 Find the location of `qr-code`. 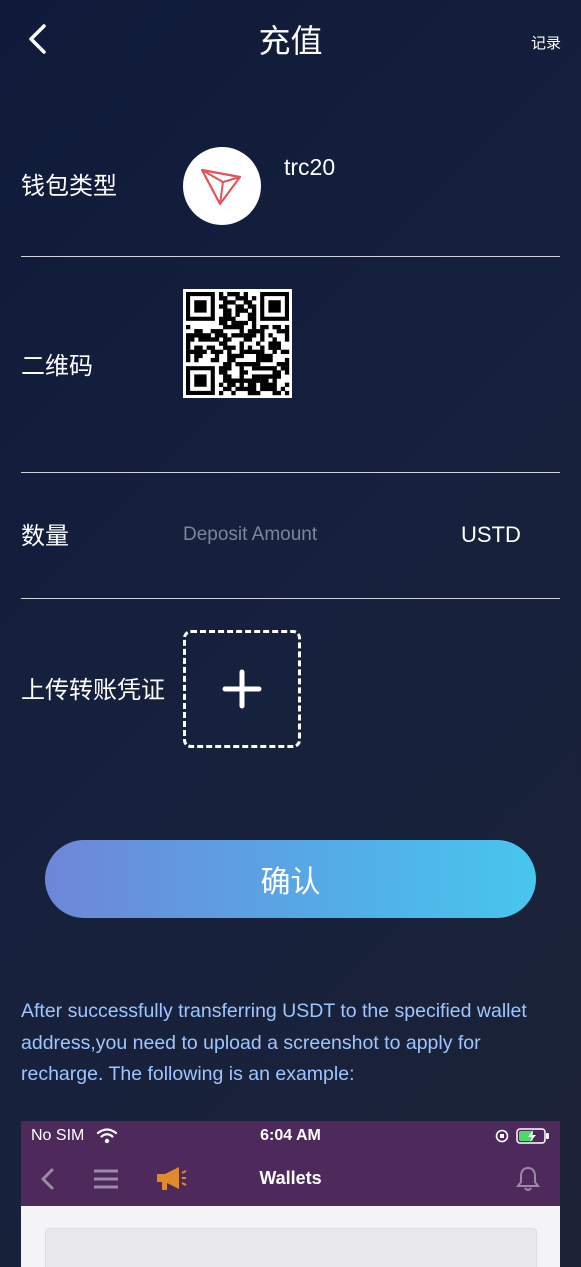

qr-code is located at coordinates (237, 343).